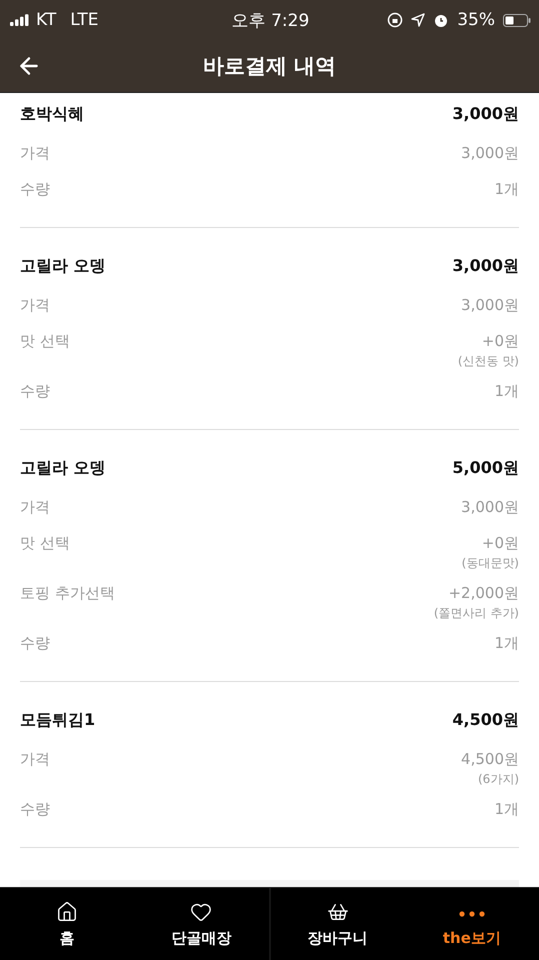 This screenshot has height=960, width=539. I want to click on option-note: (쫄면사리 추가), so click(476, 613).